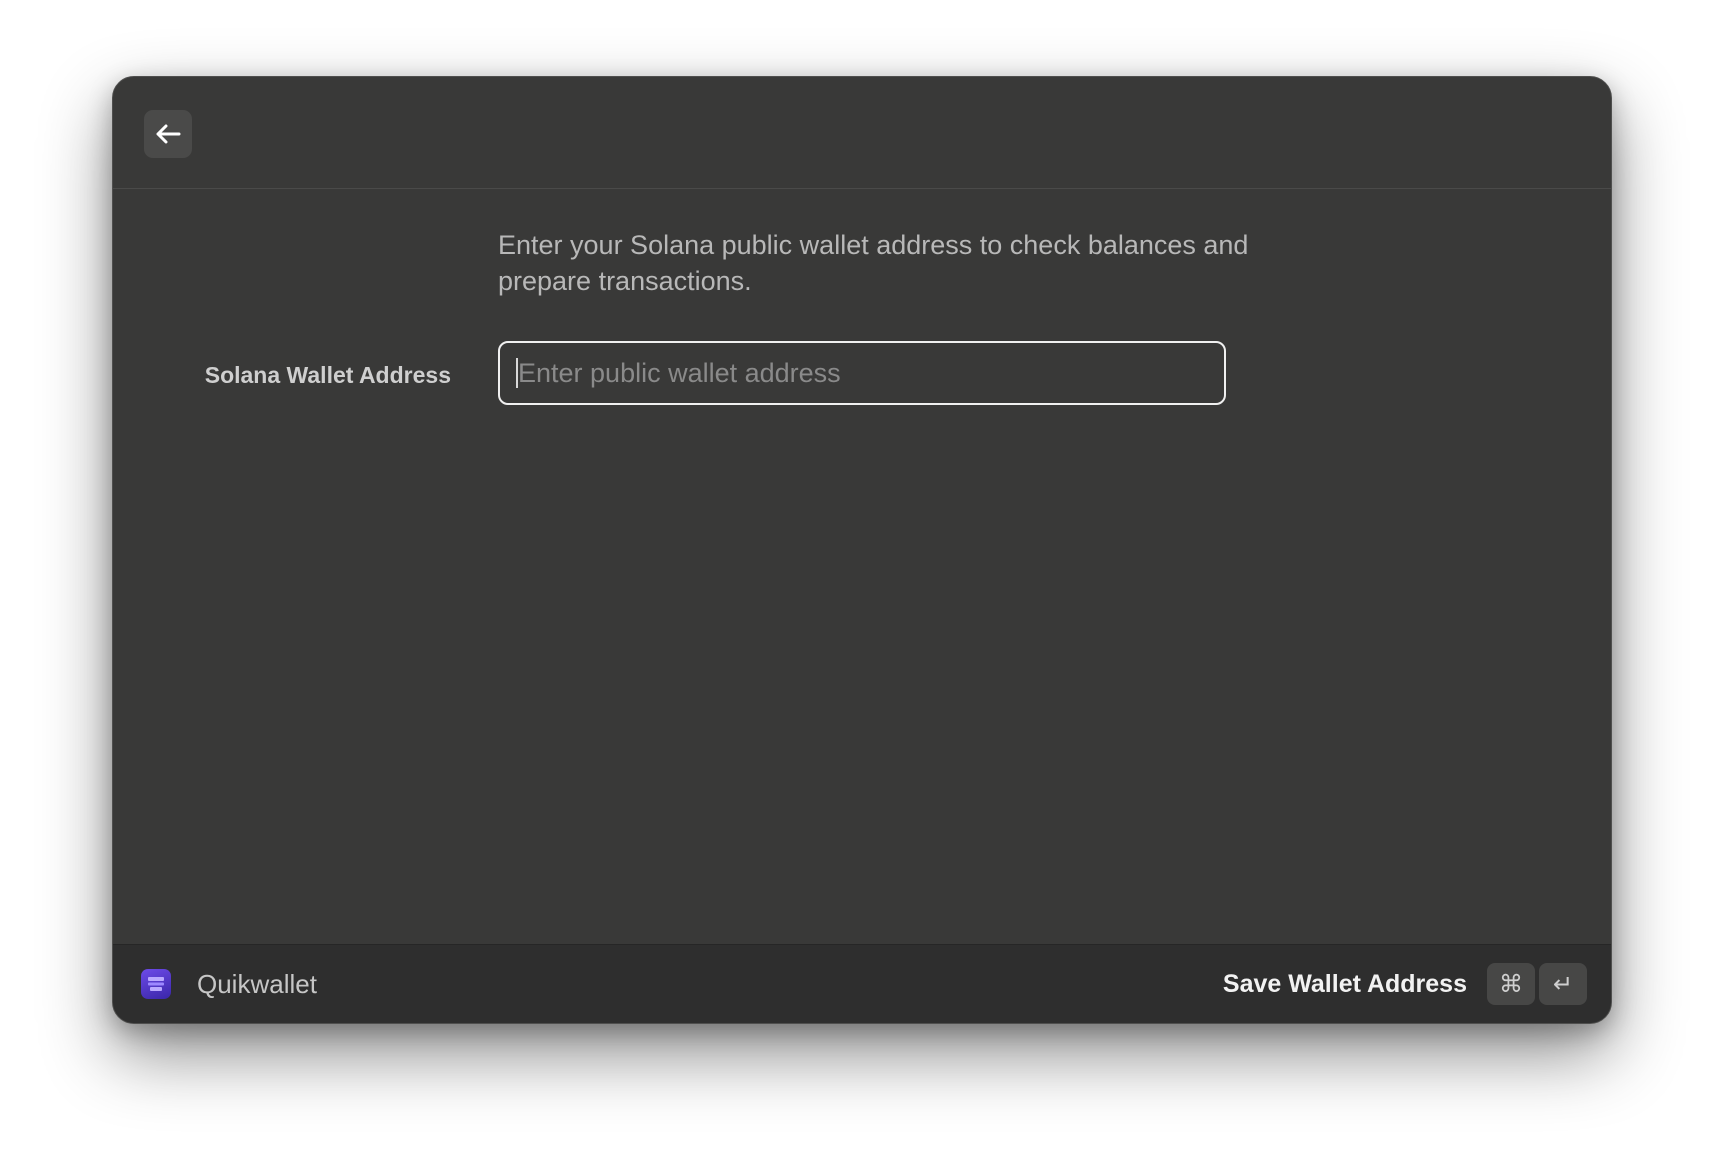 The image size is (1724, 1172). Describe the element at coordinates (1345, 984) in the screenshot. I see `save-wallet-address-button: Save Wallet Address` at that location.